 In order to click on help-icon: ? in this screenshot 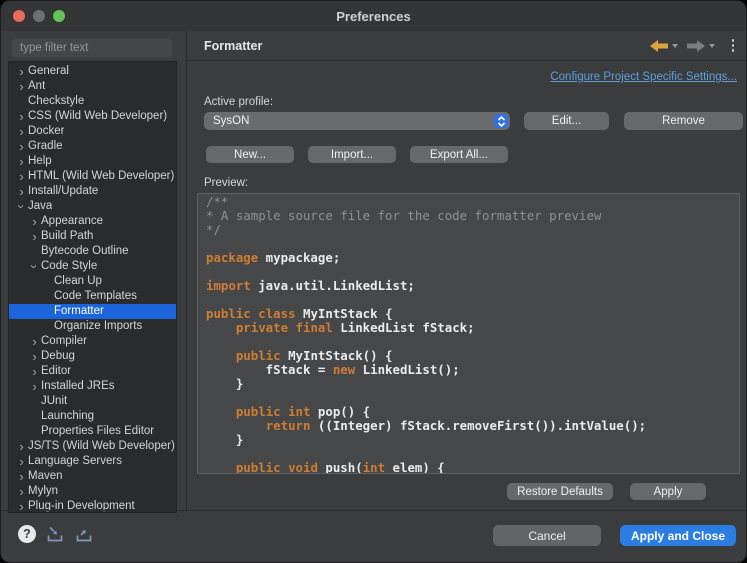, I will do `click(27, 534)`.